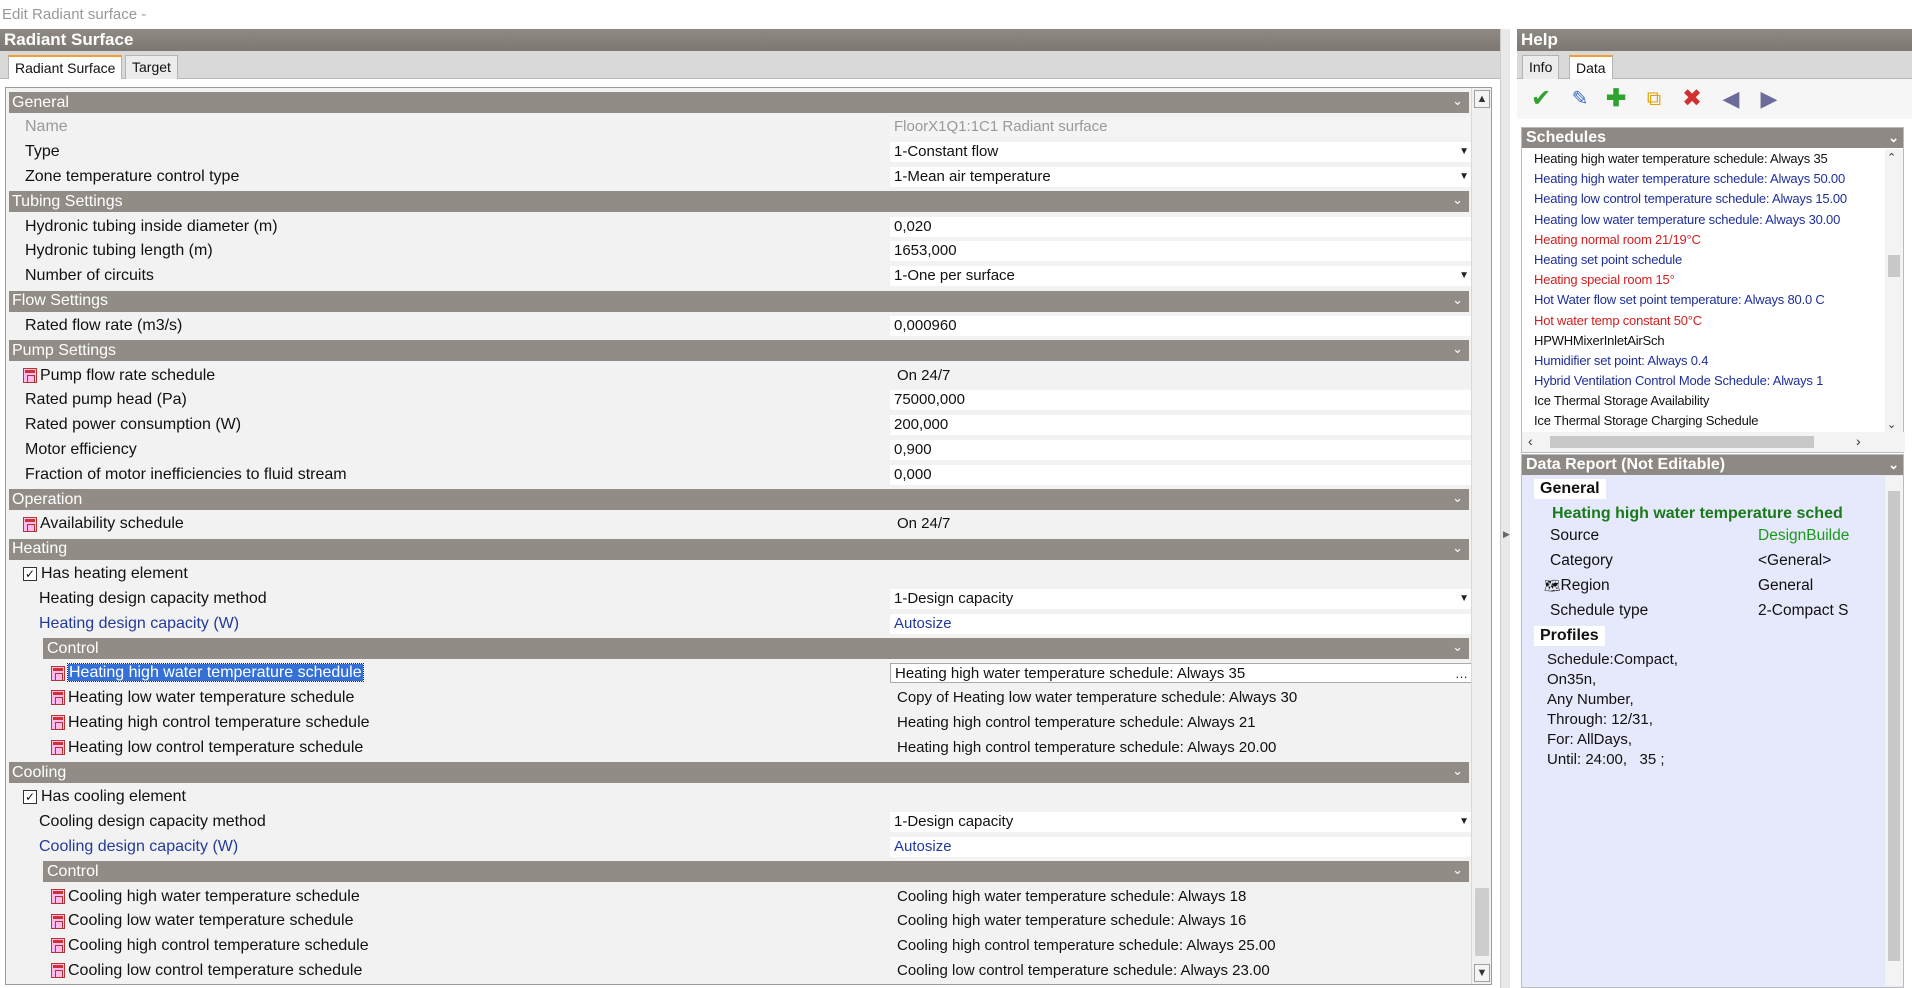  I want to click on add-icon: ✚, so click(1616, 100).